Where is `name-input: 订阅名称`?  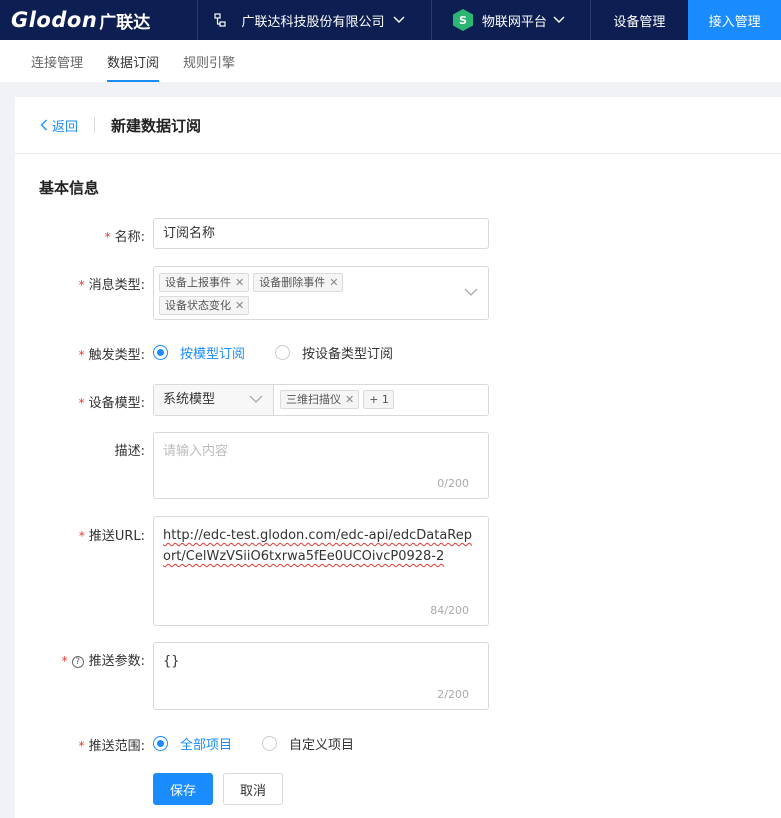 name-input: 订阅名称 is located at coordinates (321, 233).